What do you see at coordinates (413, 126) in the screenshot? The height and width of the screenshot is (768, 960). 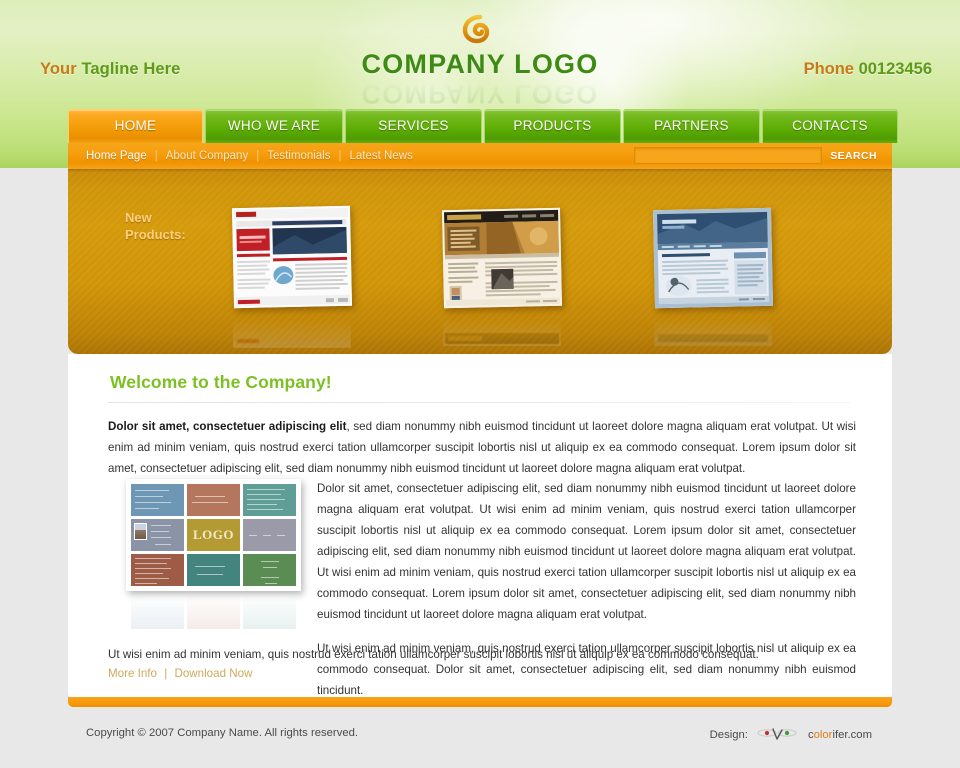 I see `nav-item-services: SERVICES` at bounding box center [413, 126].